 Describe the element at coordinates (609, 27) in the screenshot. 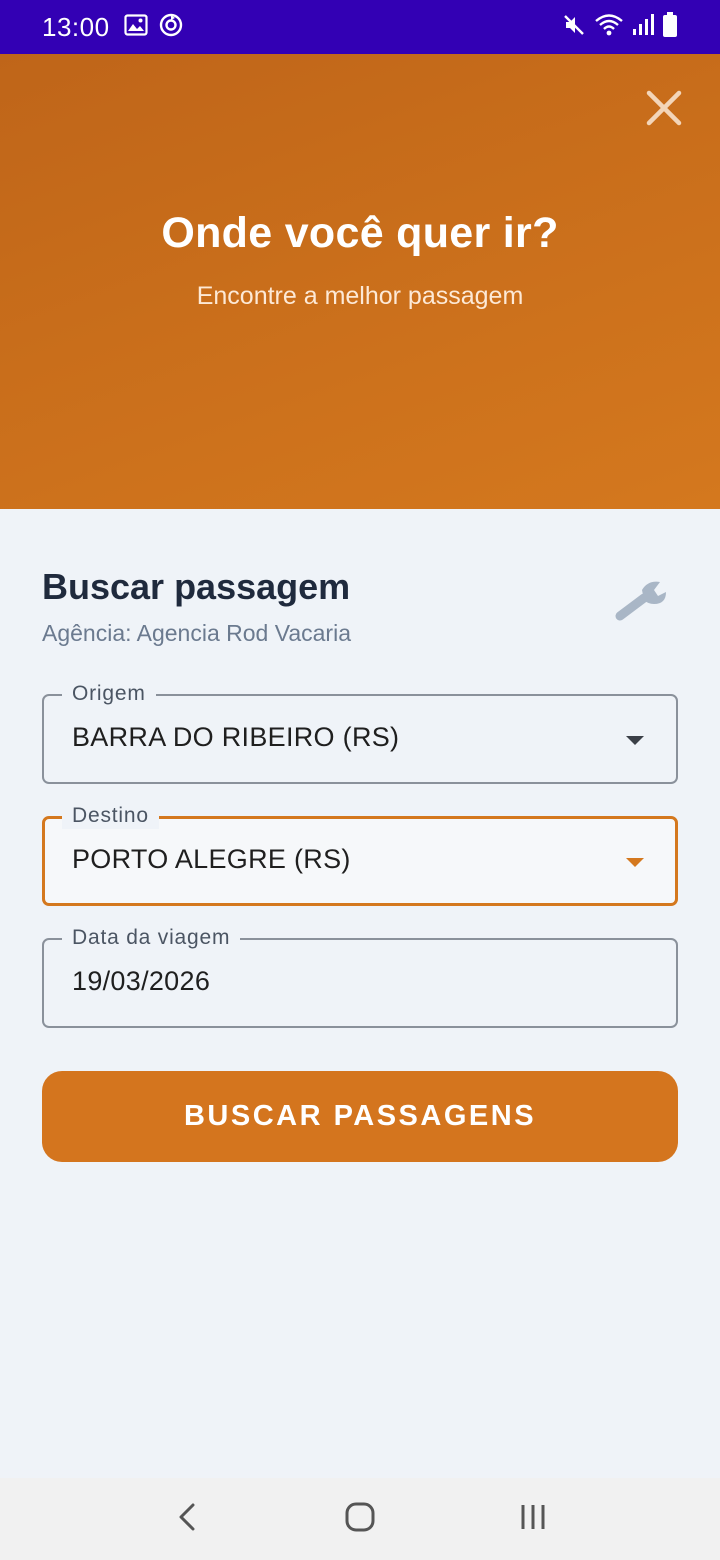

I see `wifi-icon` at that location.